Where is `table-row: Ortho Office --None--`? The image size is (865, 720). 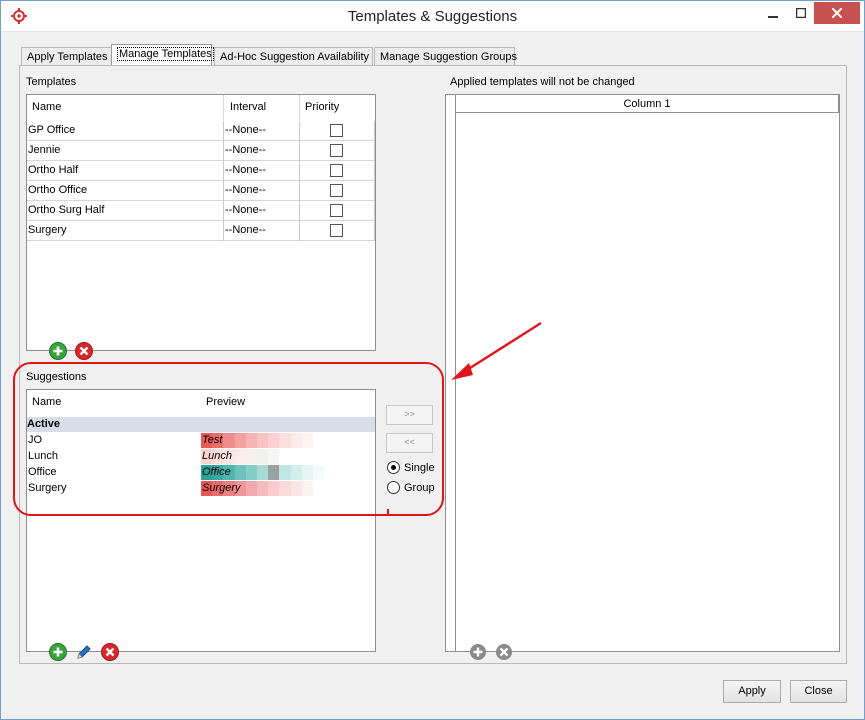
table-row: Ortho Office --None-- is located at coordinates (201, 191).